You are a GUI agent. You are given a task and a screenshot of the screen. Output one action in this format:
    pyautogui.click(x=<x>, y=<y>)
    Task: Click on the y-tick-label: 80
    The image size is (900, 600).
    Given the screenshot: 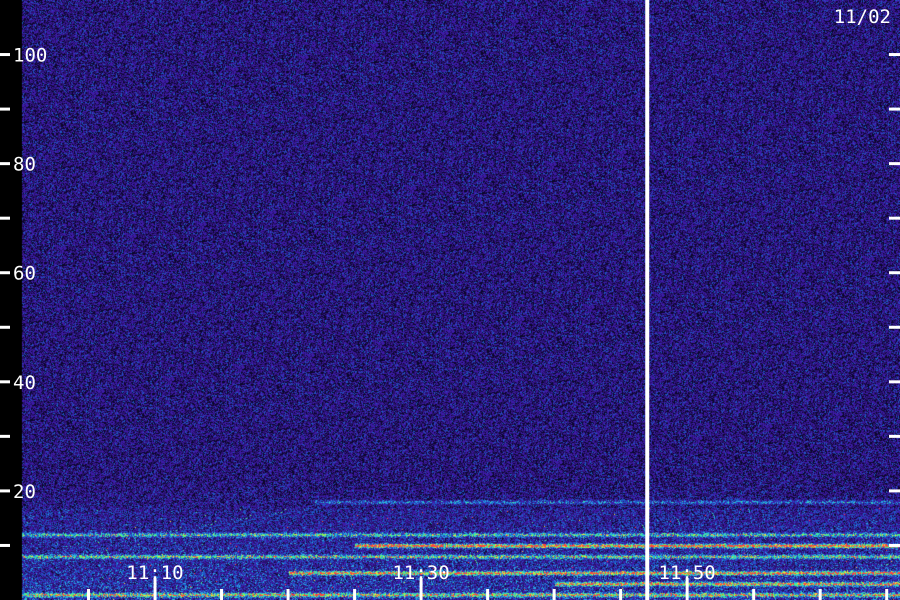 What is the action you would take?
    pyautogui.click(x=24, y=165)
    